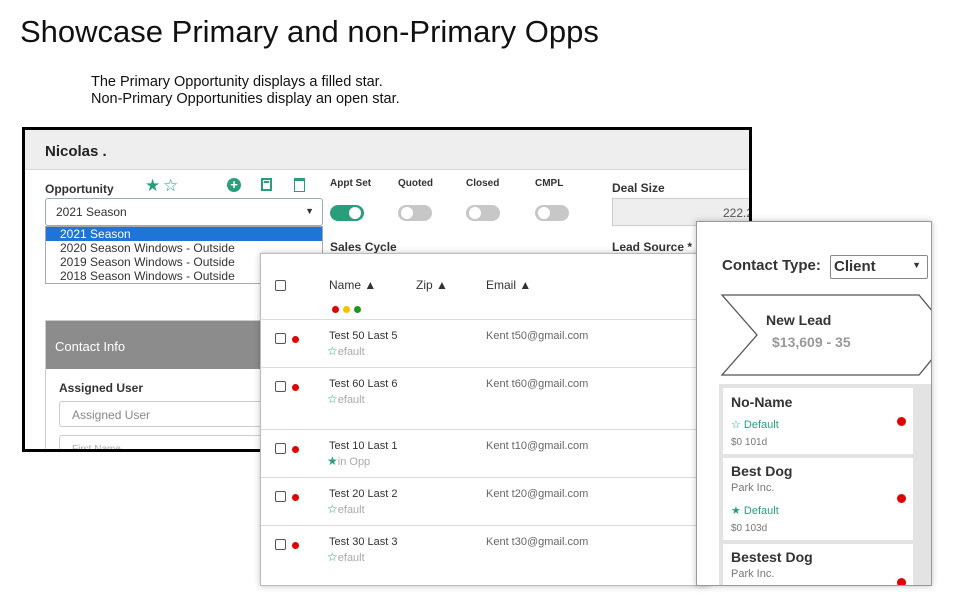 The image size is (956, 604). What do you see at coordinates (799, 320) in the screenshot?
I see `stage-title: New Lead` at bounding box center [799, 320].